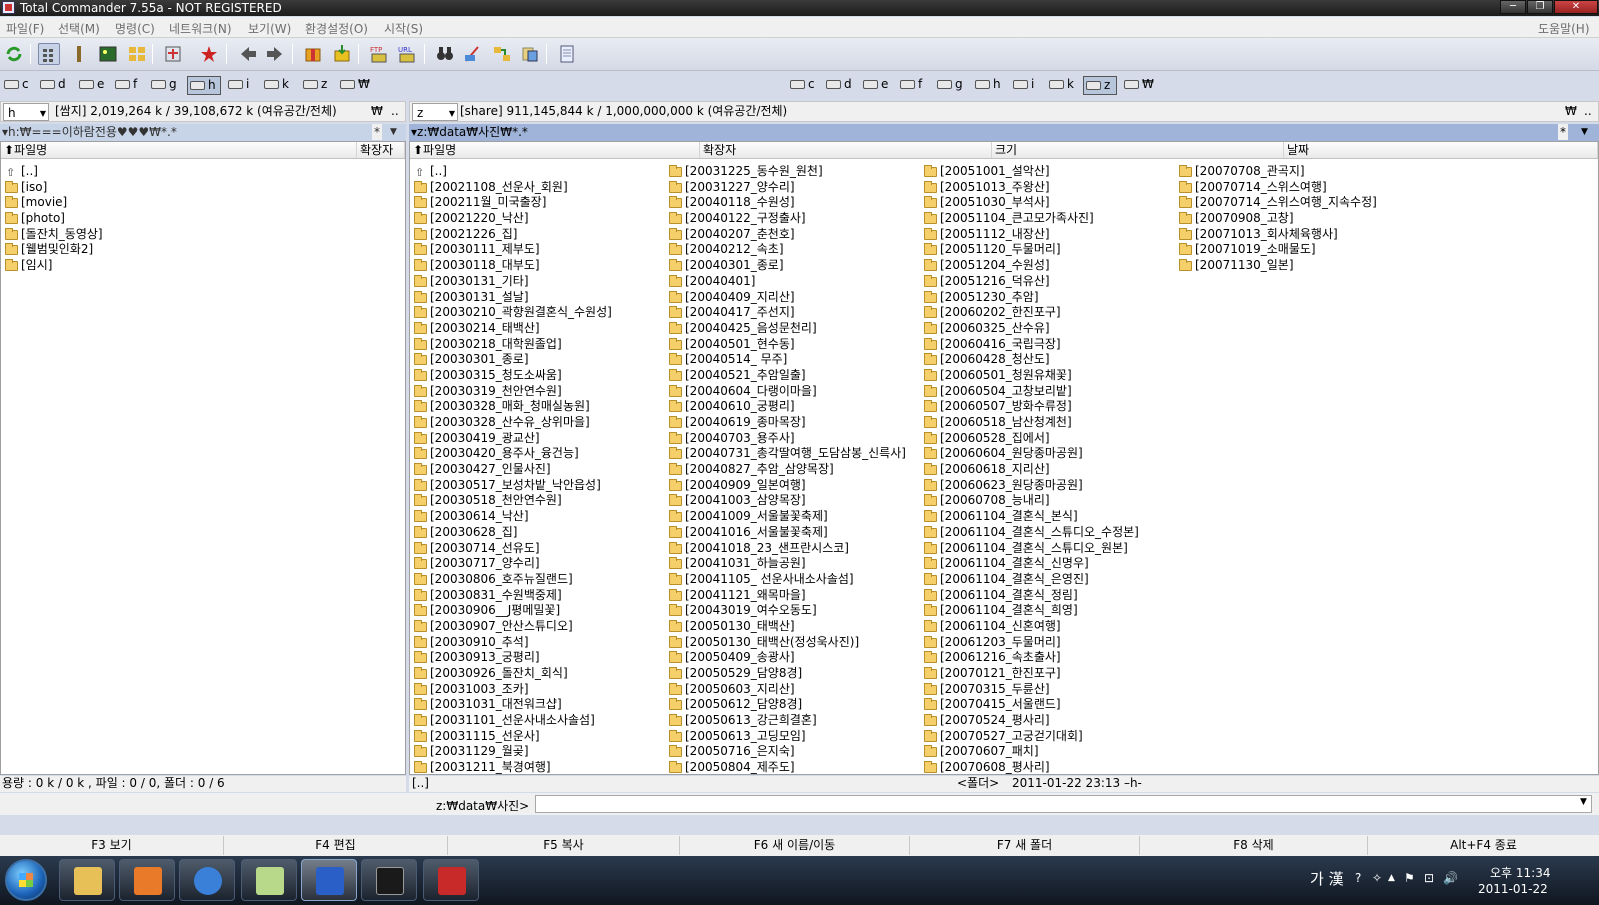 The width and height of the screenshot is (1599, 905). Describe the element at coordinates (786, 407) in the screenshot. I see `folder-item: [20040610_궁평리]` at that location.